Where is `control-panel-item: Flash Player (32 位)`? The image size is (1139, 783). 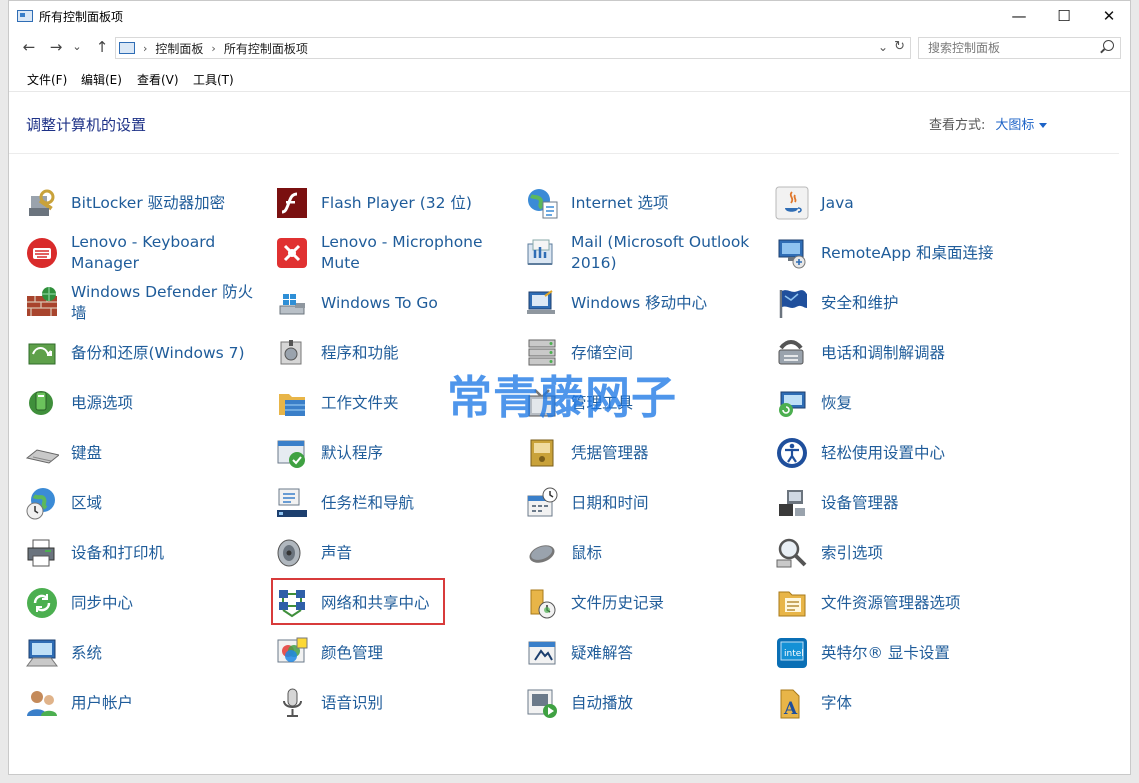
control-panel-item: Flash Player (32 位) is located at coordinates (393, 202).